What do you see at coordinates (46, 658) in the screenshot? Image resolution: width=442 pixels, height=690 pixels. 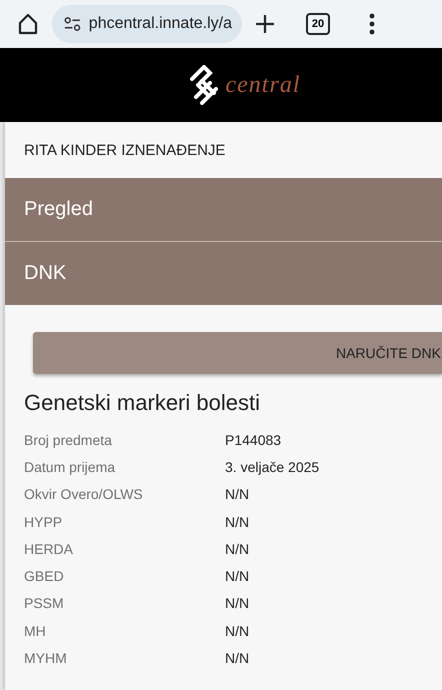 I see `field-label: MYHM` at bounding box center [46, 658].